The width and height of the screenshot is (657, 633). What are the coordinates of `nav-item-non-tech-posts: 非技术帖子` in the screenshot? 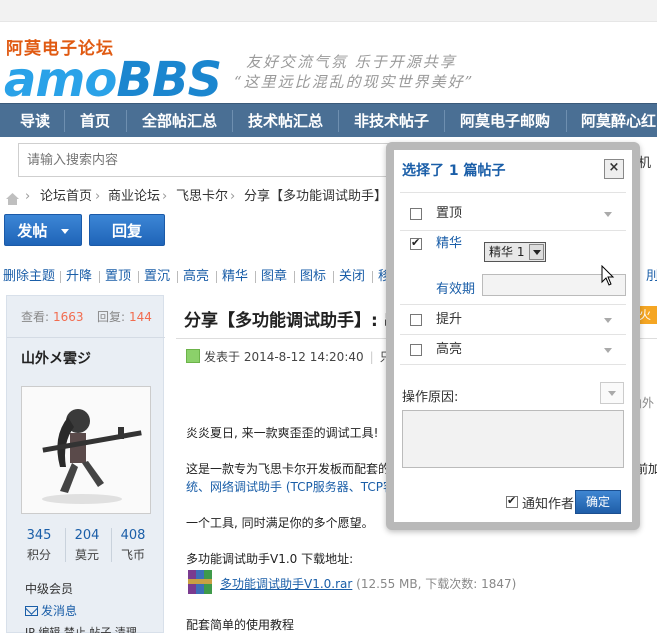 It's located at (391, 121).